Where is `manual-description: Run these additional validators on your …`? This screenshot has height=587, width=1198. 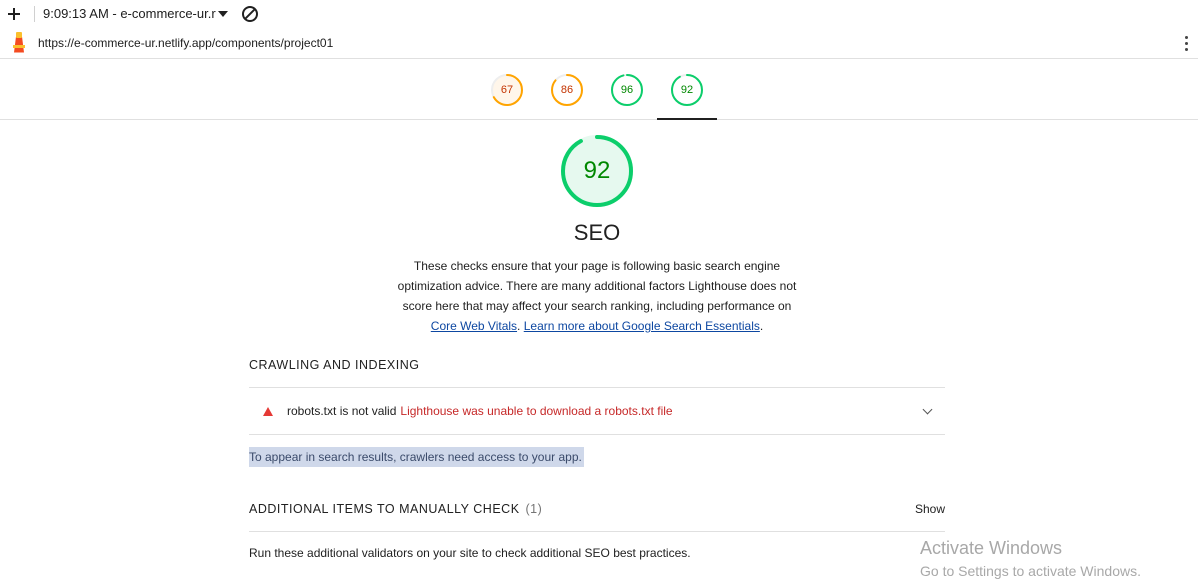
manual-description: Run these additional validators on your … is located at coordinates (470, 553).